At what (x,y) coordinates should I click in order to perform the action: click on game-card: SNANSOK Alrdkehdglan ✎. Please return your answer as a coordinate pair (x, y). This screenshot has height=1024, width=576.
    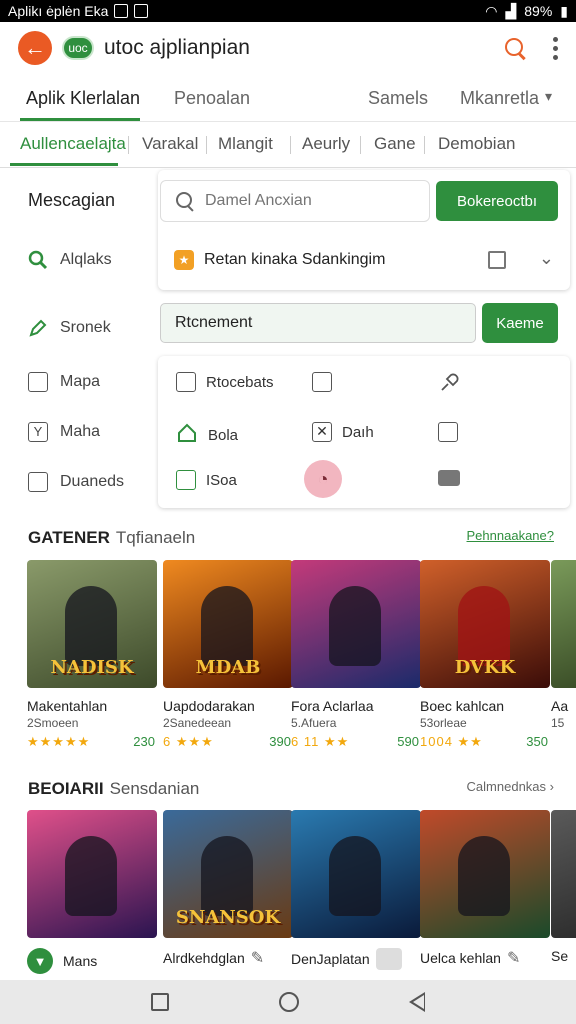
    Looking at the image, I should click on (228, 889).